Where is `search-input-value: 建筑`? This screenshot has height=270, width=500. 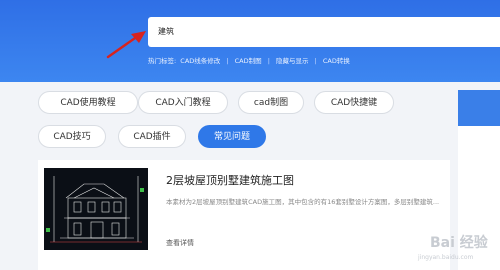
search-input-value: 建筑 is located at coordinates (166, 31).